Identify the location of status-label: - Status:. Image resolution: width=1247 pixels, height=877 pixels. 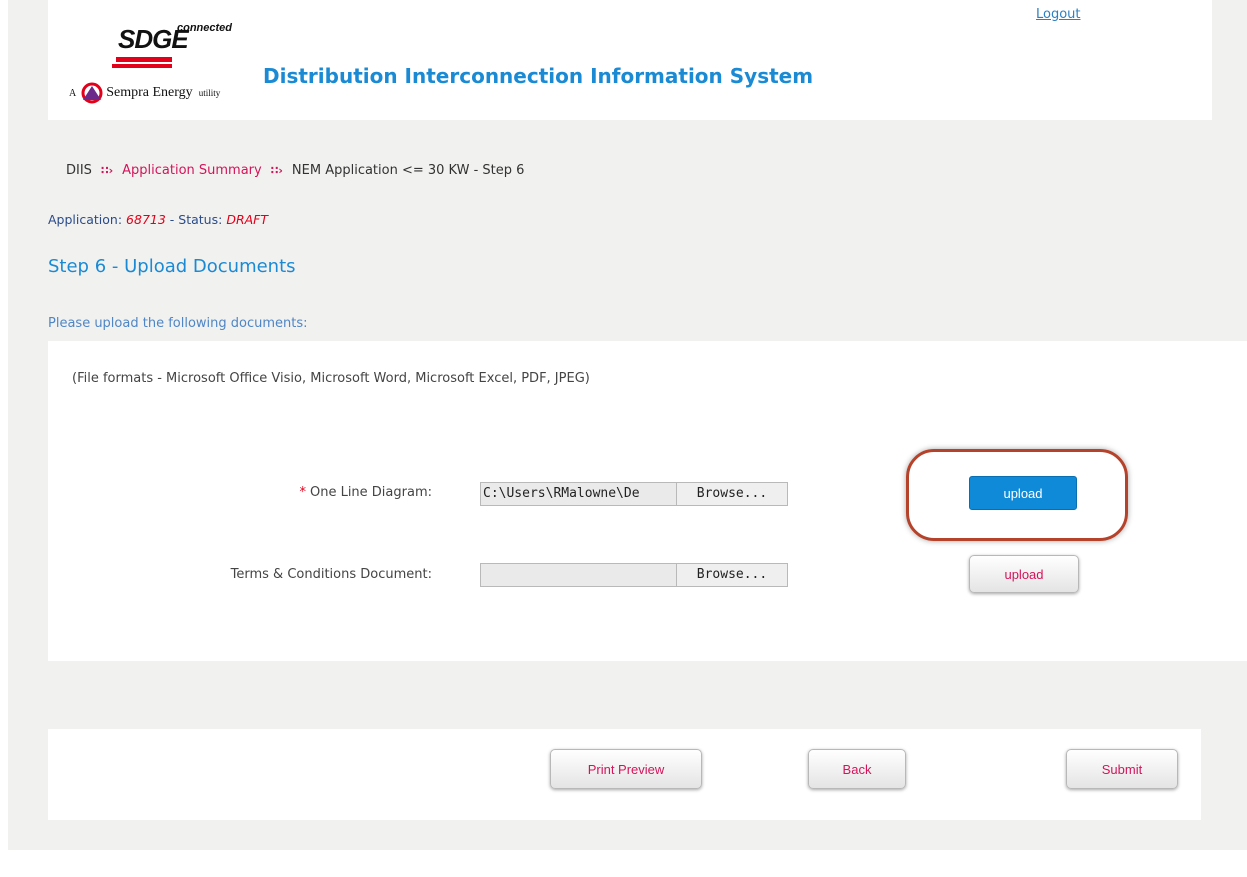
(196, 219).